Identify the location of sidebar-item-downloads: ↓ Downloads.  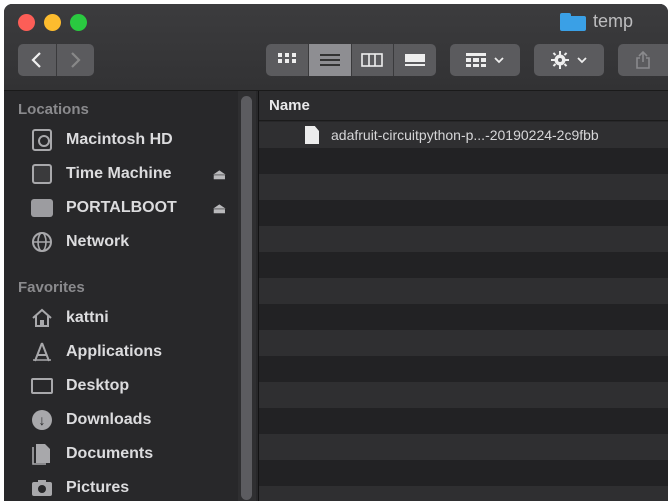
(132, 420).